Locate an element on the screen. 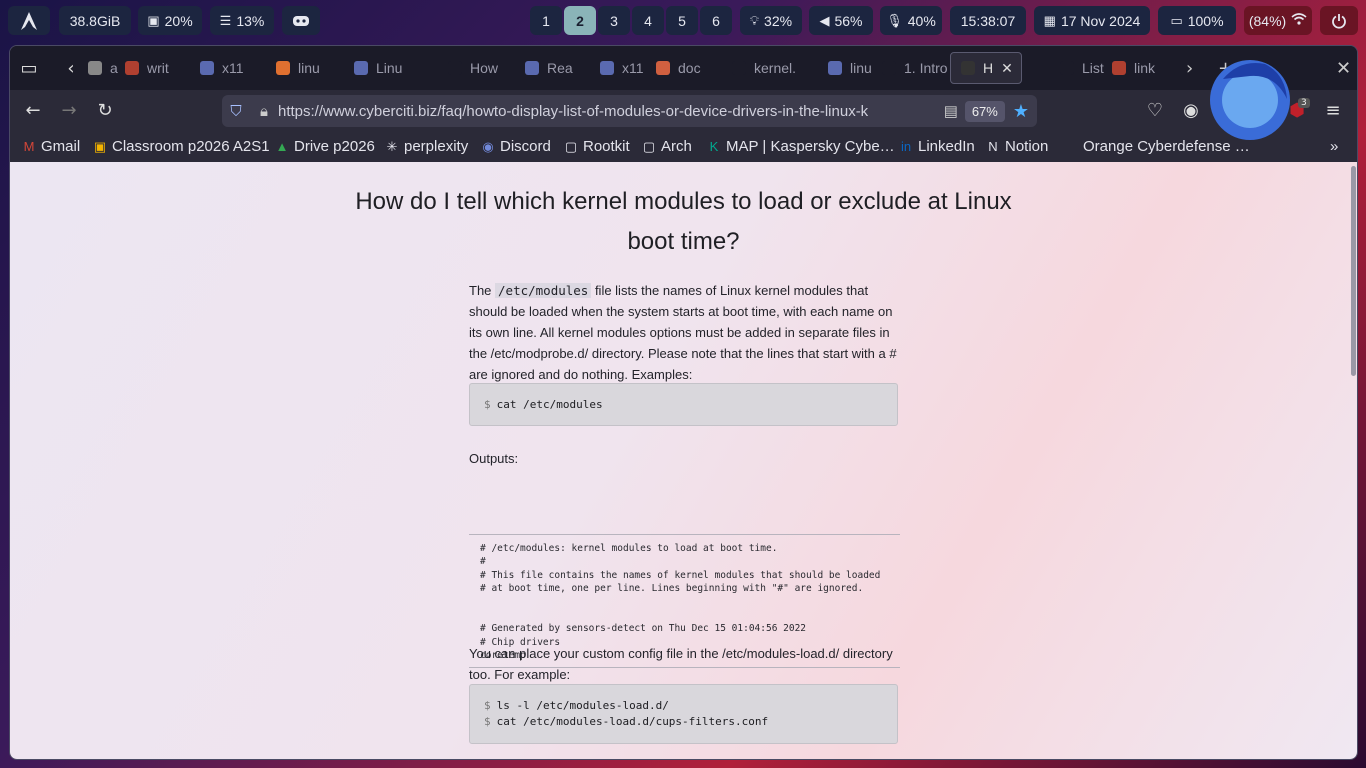  power-icon is located at coordinates (1339, 20).